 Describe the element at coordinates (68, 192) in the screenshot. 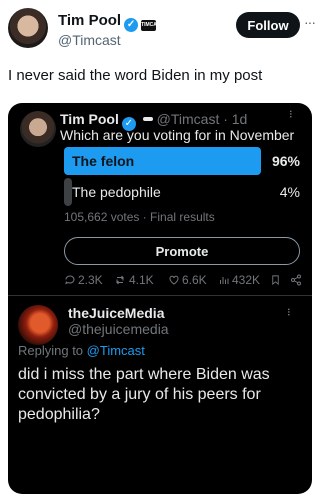

I see `poll-bar-loser` at that location.